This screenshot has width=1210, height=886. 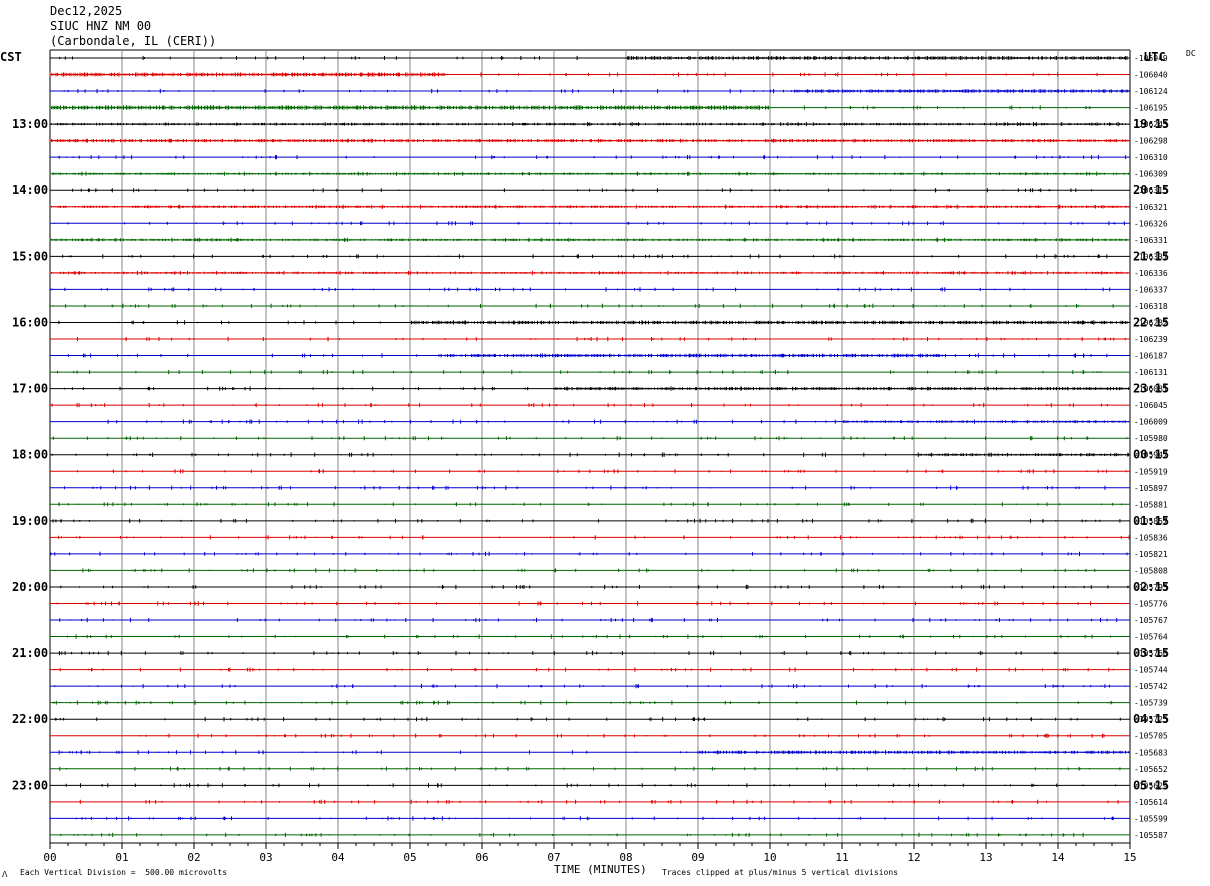 What do you see at coordinates (30, 190) in the screenshot?
I see `left-hour-label: 14:00` at bounding box center [30, 190].